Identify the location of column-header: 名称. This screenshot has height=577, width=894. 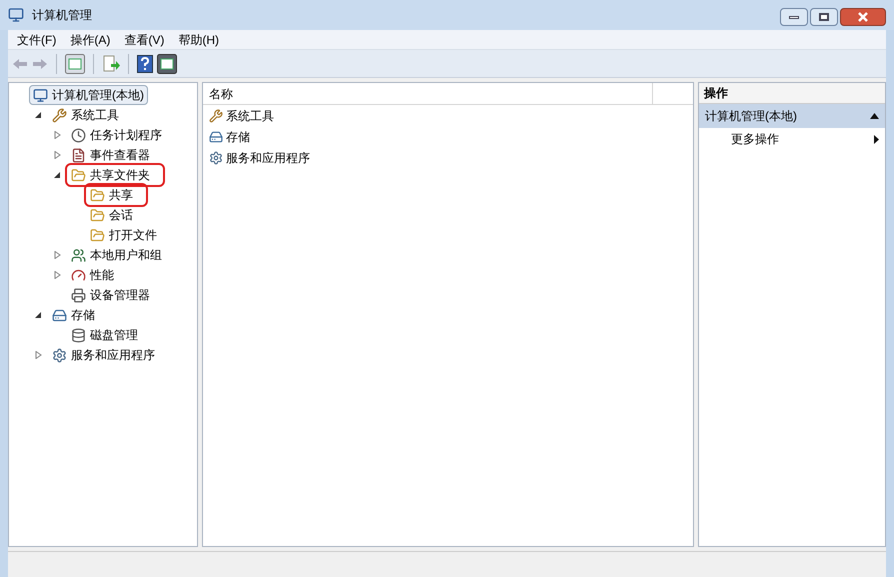
(428, 93).